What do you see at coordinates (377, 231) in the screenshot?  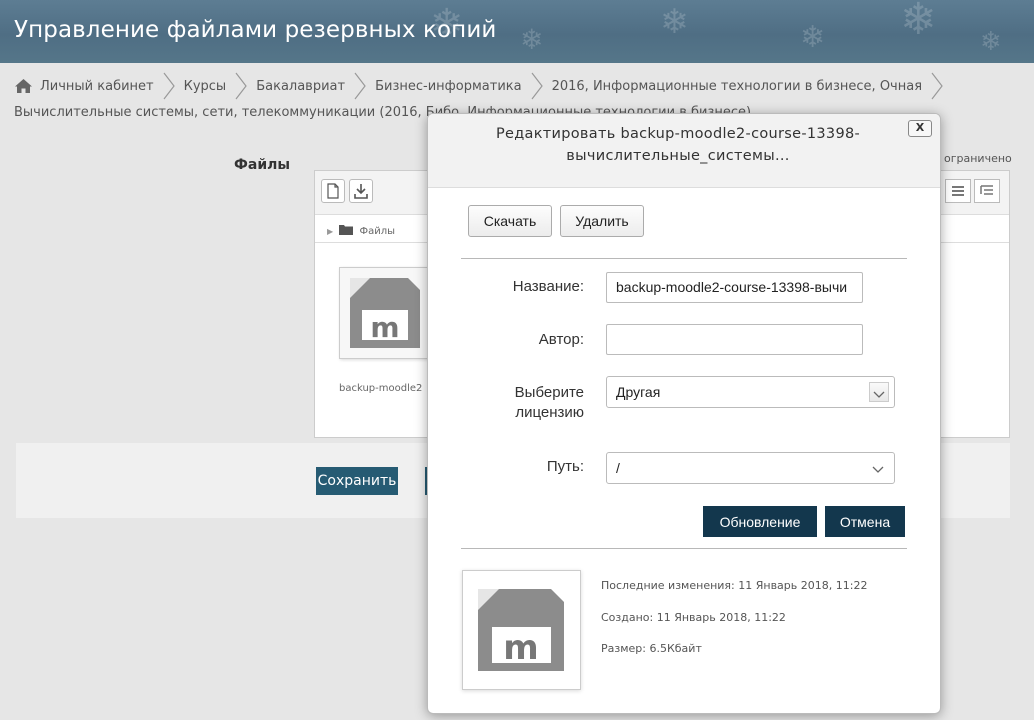 I see `folder-path-label: Файлы` at bounding box center [377, 231].